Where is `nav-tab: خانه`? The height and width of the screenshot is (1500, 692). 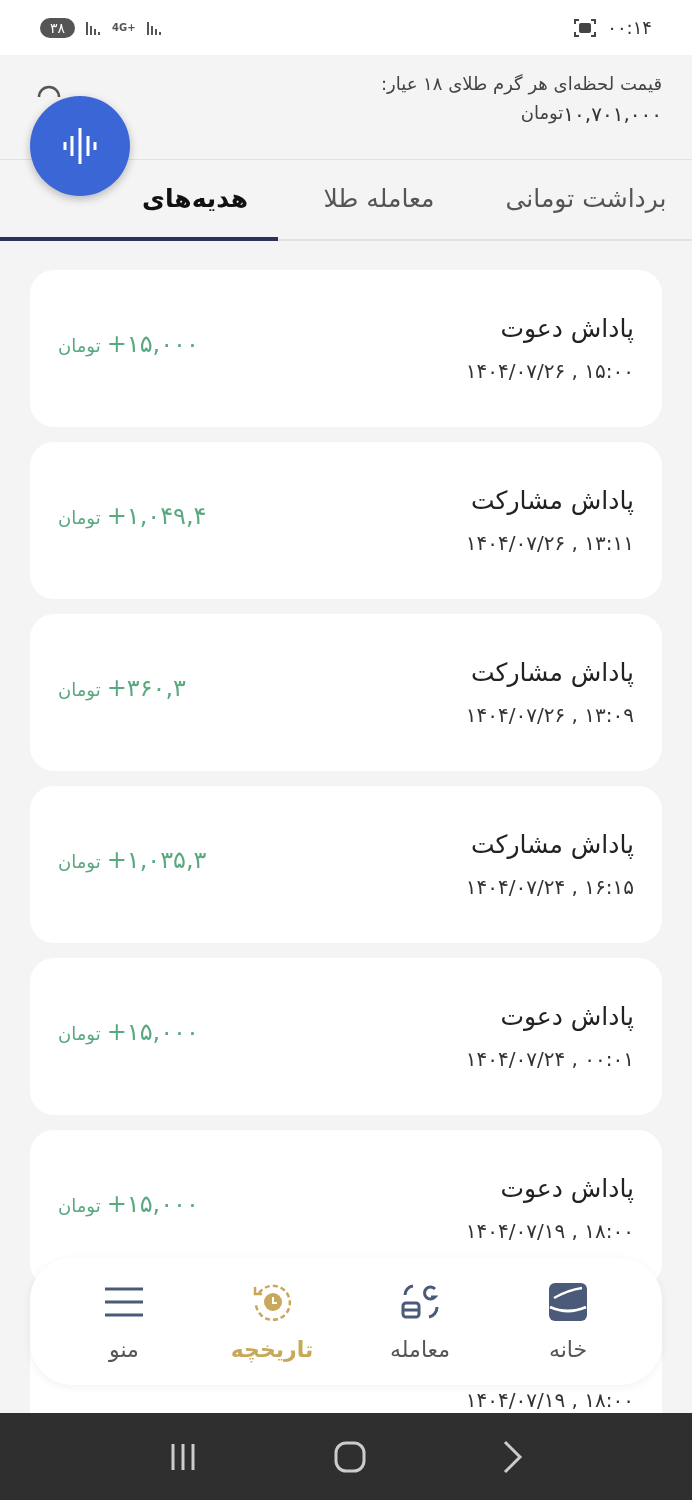 nav-tab: خانه is located at coordinates (568, 1321).